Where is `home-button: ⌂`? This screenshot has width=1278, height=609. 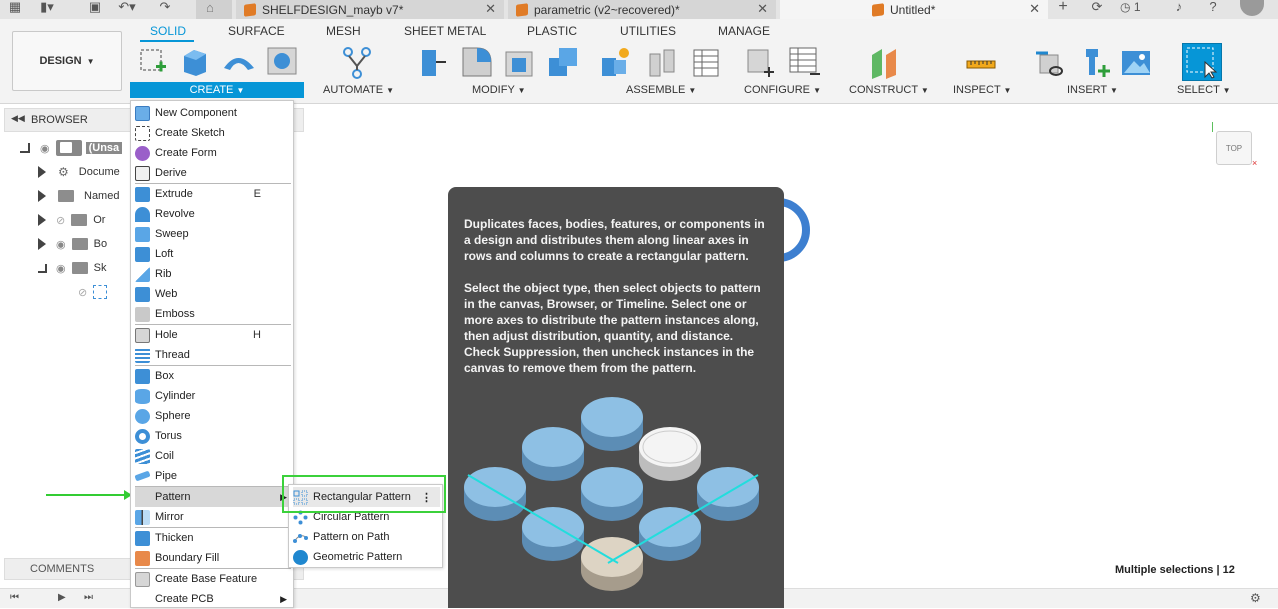 home-button: ⌂ is located at coordinates (214, 9).